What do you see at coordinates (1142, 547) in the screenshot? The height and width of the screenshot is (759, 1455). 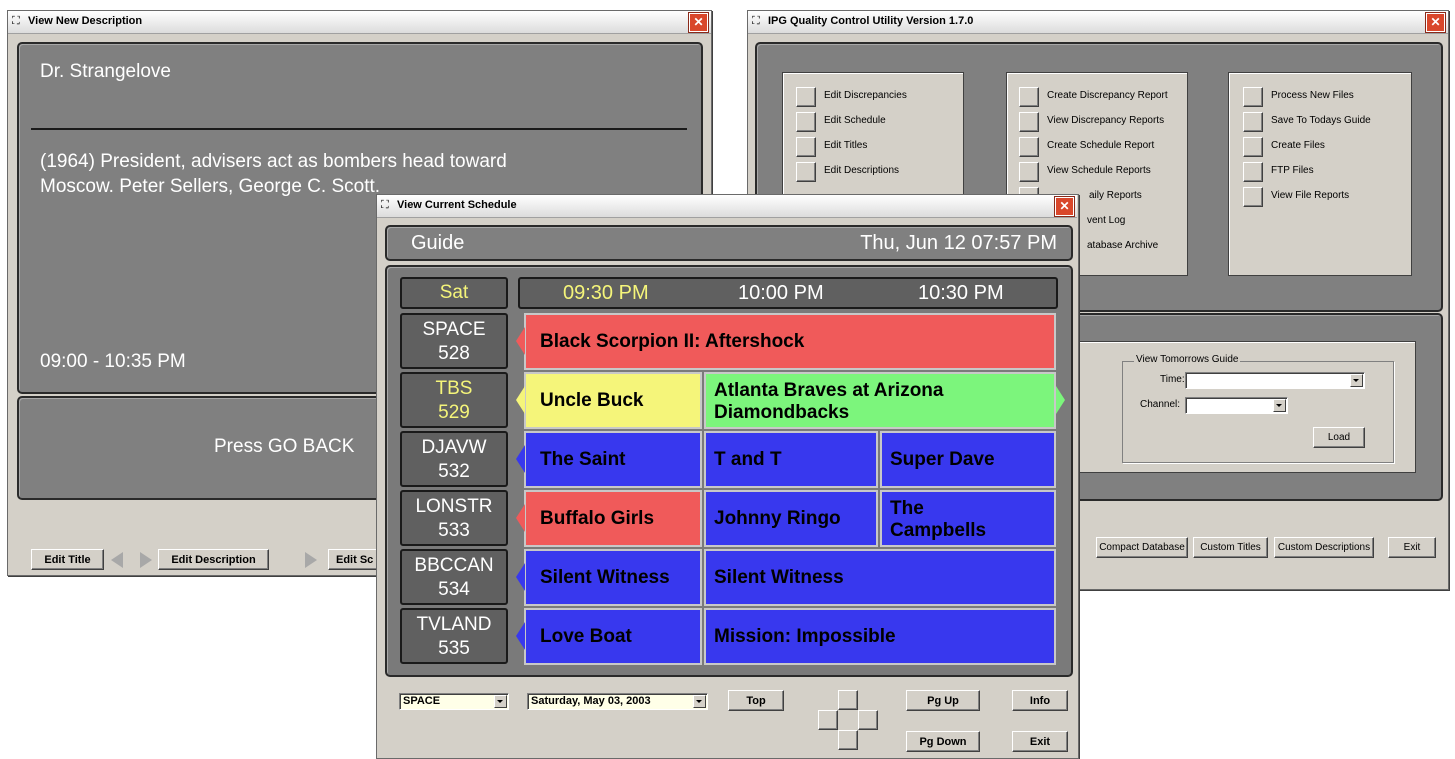 I see `compact-database-button: Compact Database` at bounding box center [1142, 547].